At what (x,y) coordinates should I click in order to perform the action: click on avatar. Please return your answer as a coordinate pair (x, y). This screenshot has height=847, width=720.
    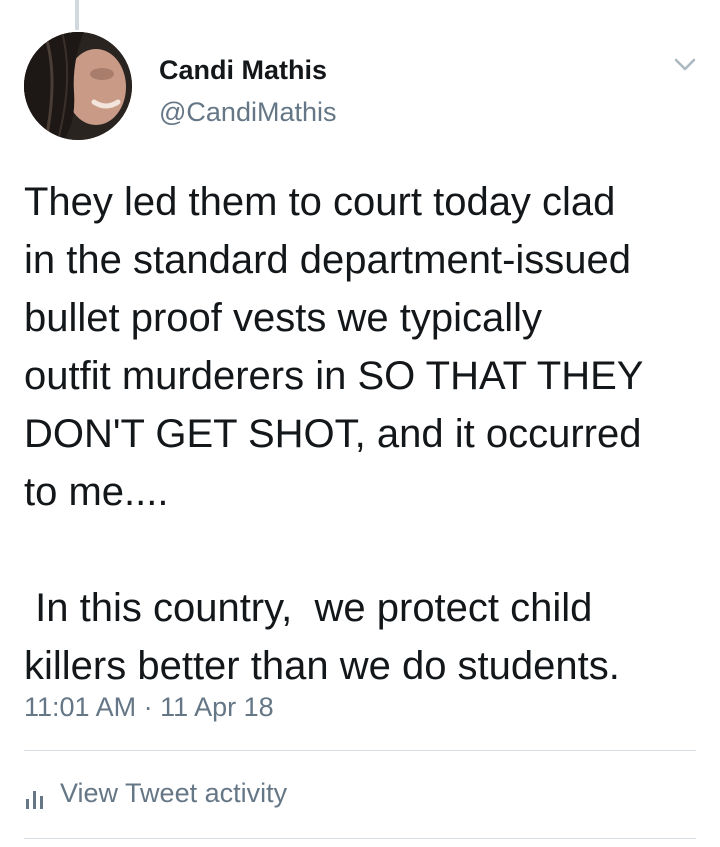
    Looking at the image, I should click on (78, 86).